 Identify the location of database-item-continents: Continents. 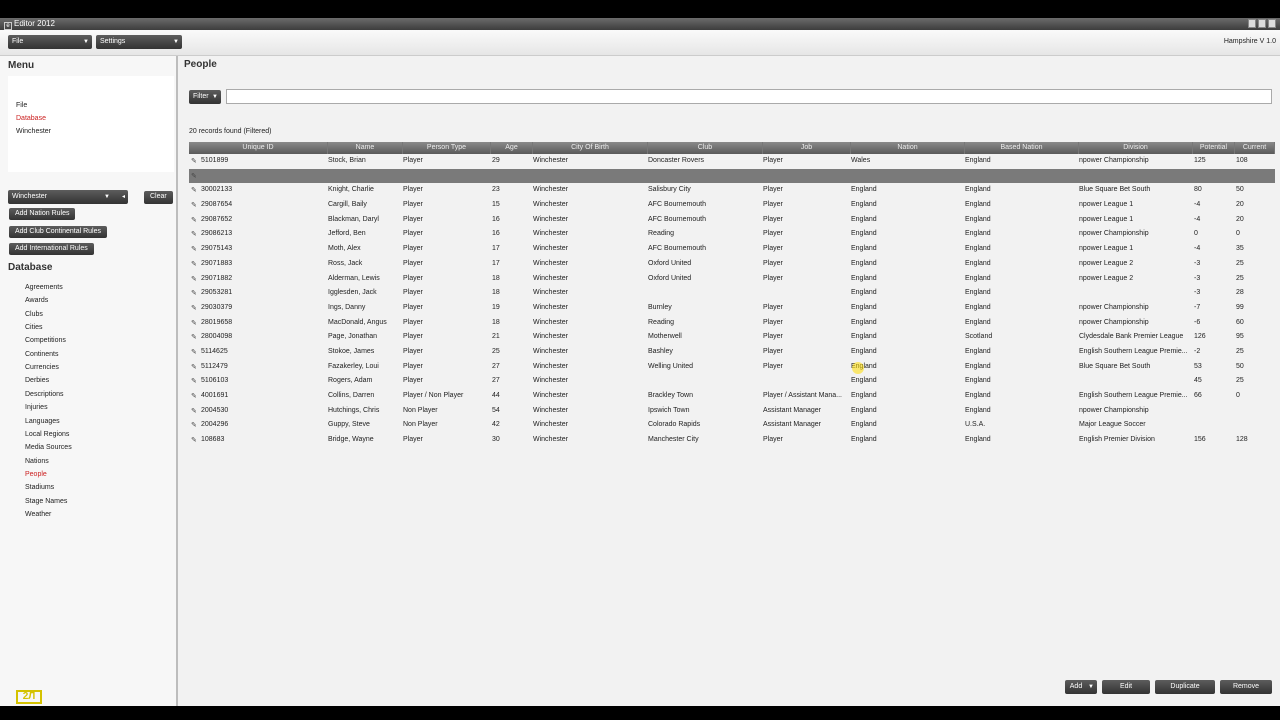
(41, 354).